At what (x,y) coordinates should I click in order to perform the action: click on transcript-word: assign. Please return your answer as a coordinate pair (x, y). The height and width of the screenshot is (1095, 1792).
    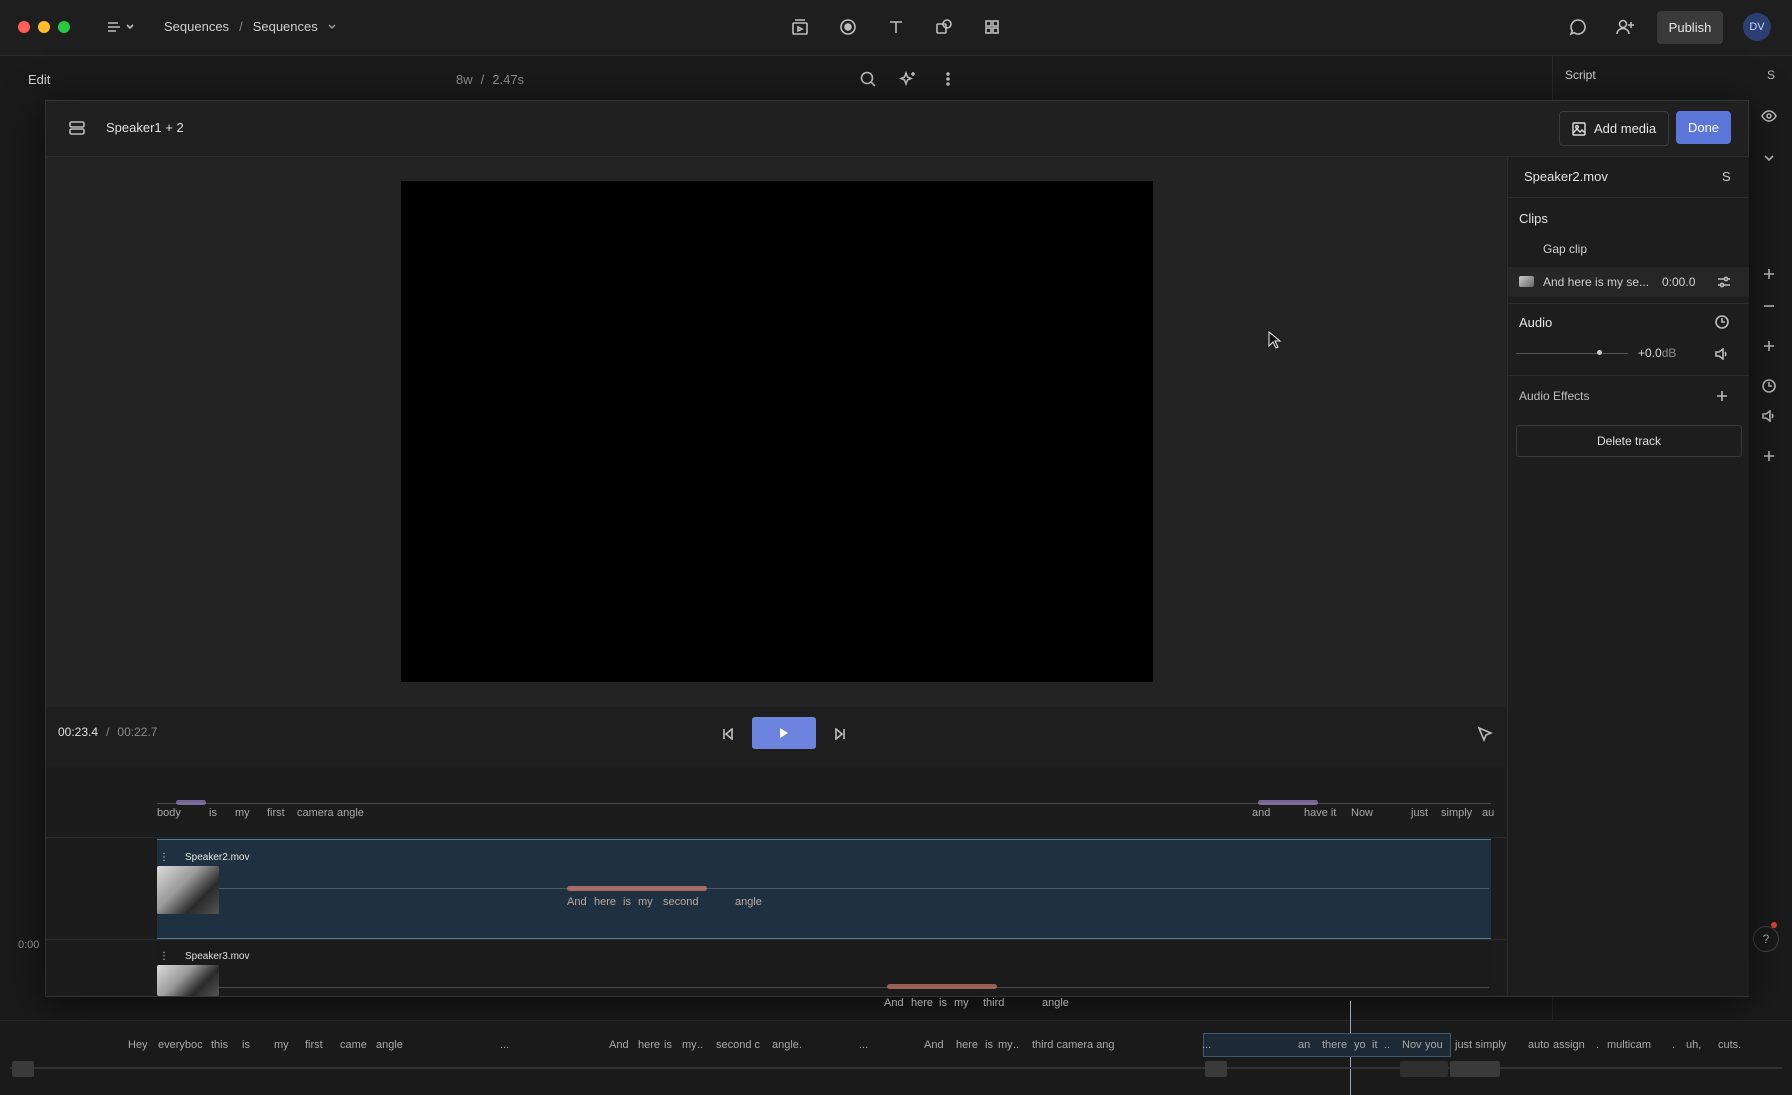
    Looking at the image, I should click on (1569, 1045).